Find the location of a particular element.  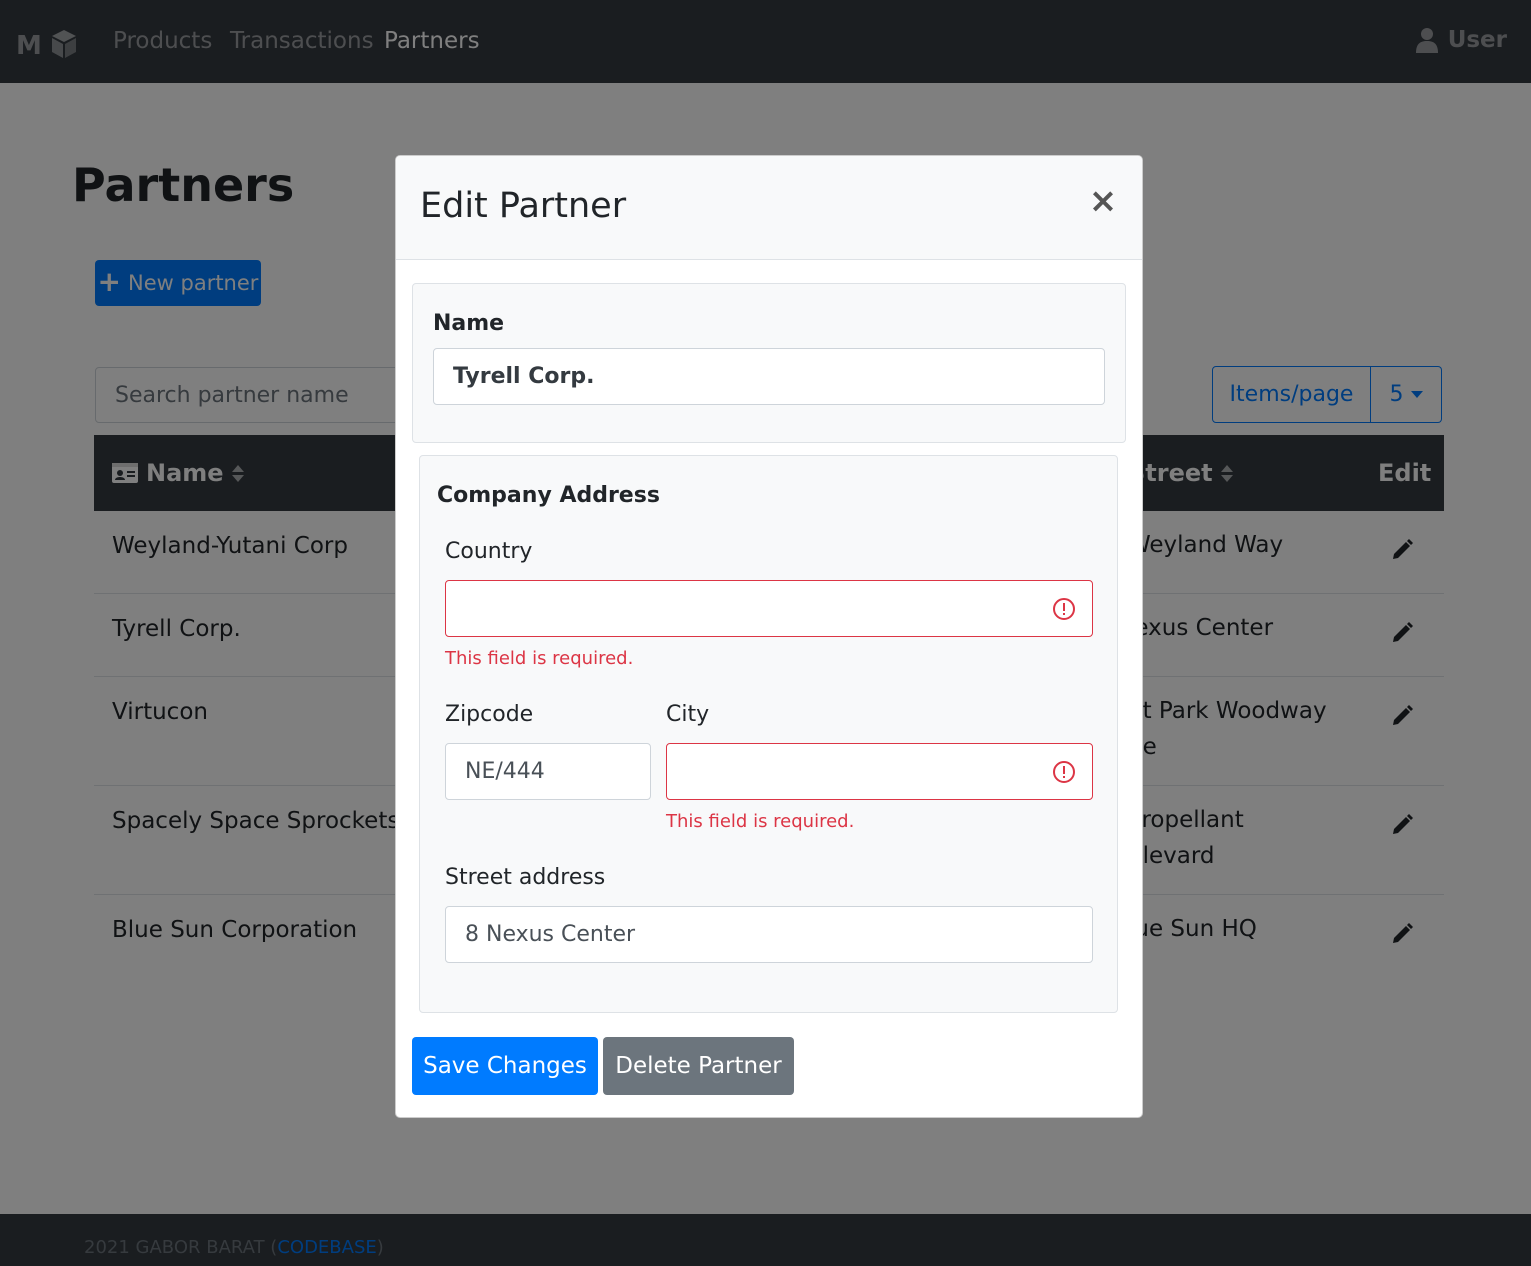

street-address-field is located at coordinates (769, 934).